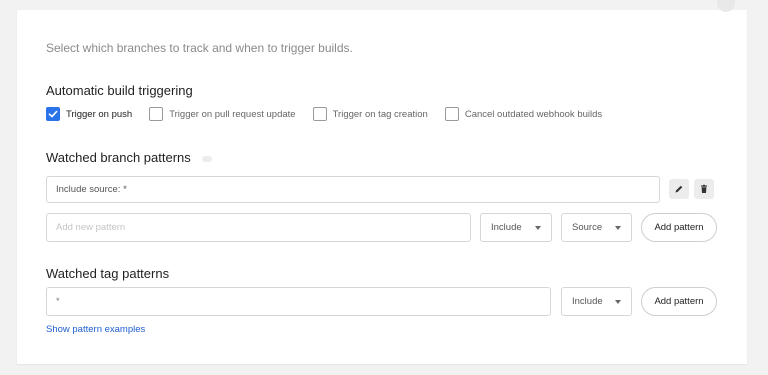 The image size is (768, 375). What do you see at coordinates (232, 114) in the screenshot?
I see `trigger-on-pr-update-label: Trigger on pull request update` at bounding box center [232, 114].